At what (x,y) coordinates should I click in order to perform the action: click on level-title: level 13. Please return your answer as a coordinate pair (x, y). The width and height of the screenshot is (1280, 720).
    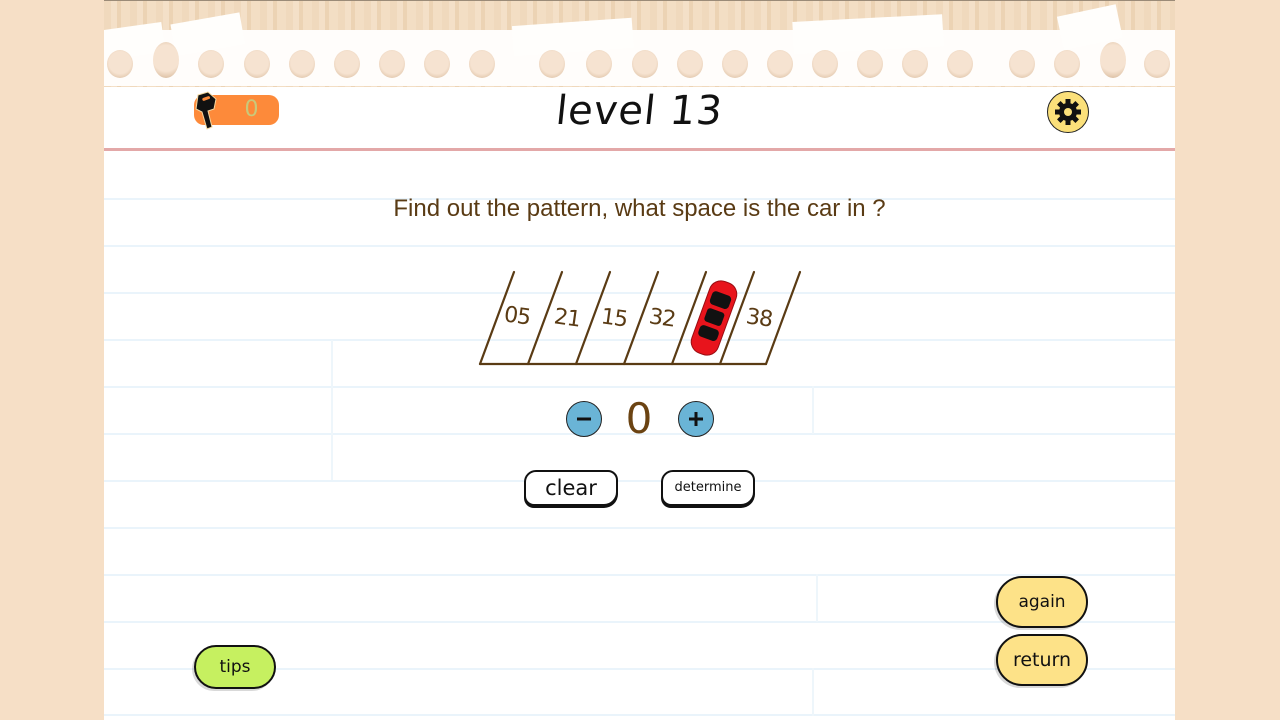
    Looking at the image, I should click on (639, 111).